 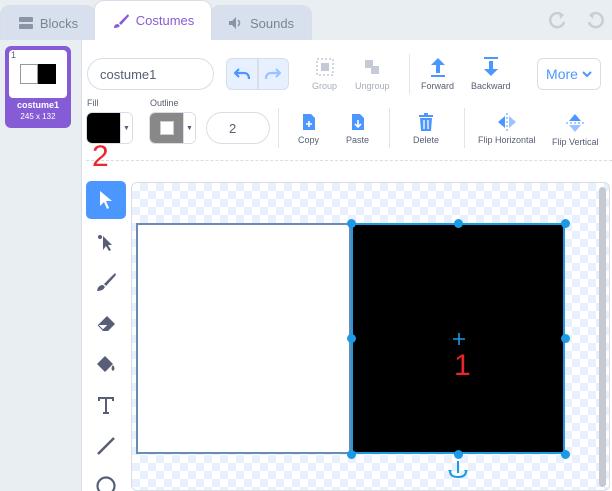 I want to click on tab-costumes-label: Costumes, so click(x=165, y=20).